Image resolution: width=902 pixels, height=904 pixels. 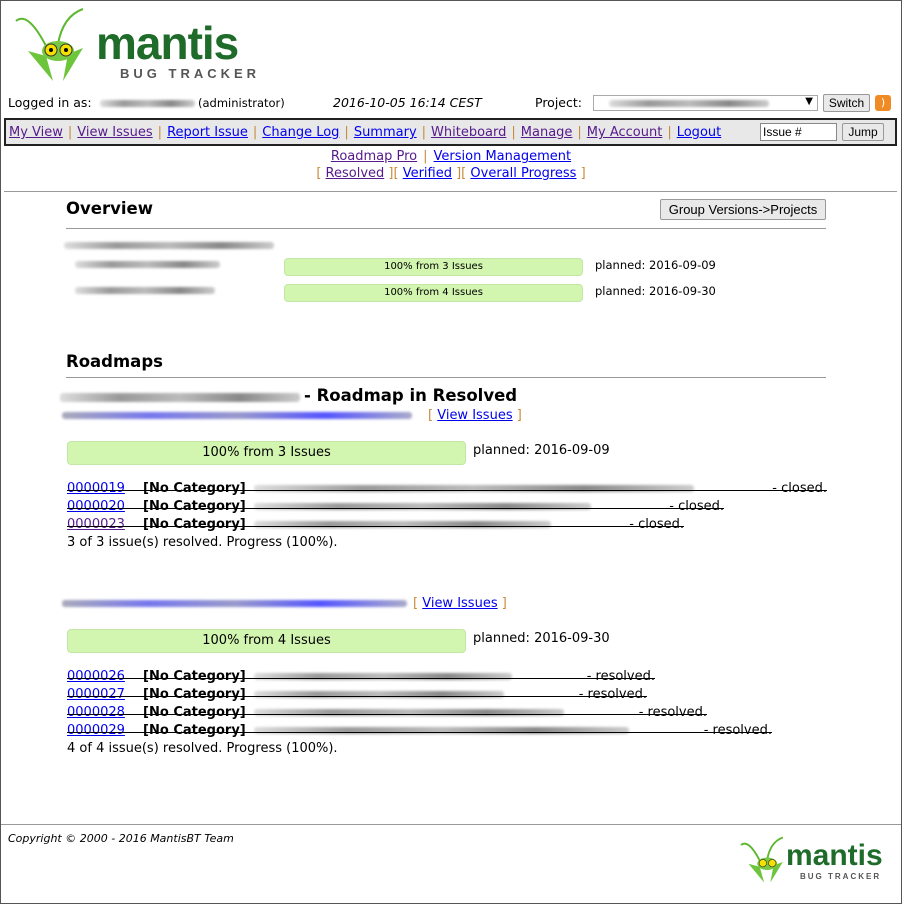 What do you see at coordinates (96, 506) in the screenshot?
I see `issue-id-link: 0000020` at bounding box center [96, 506].